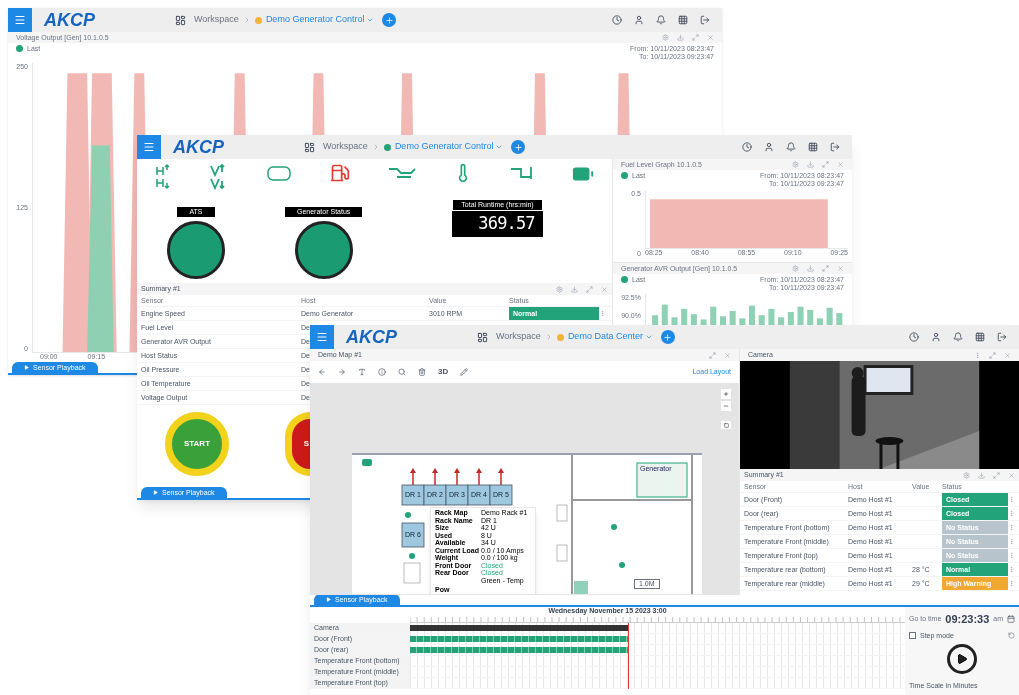 The width and height of the screenshot is (1019, 695). What do you see at coordinates (197, 444) in the screenshot?
I see `start-button: START` at bounding box center [197, 444].